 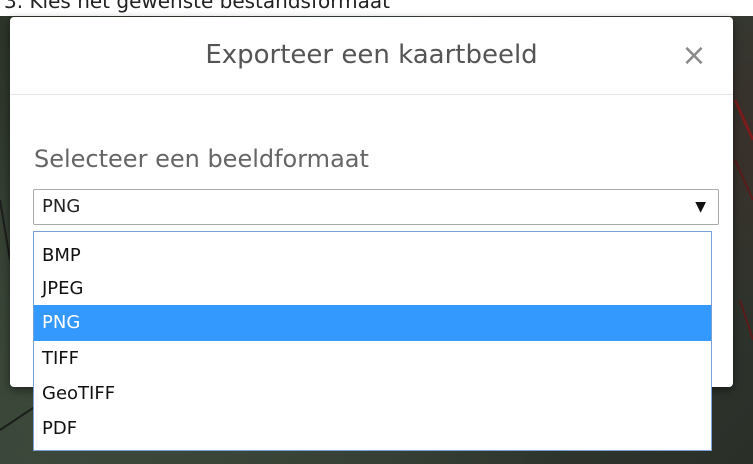 I want to click on option-tiff: TIFF, so click(x=372, y=359).